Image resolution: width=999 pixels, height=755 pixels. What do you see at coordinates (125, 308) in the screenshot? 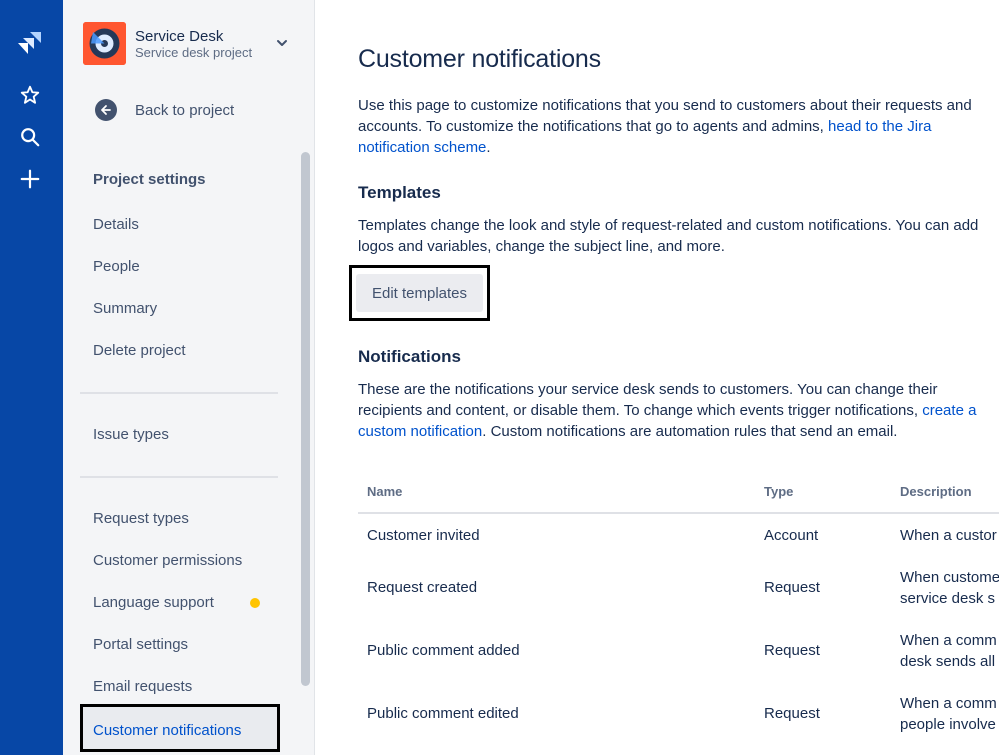
I see `sidebar-item-summary: Summary` at bounding box center [125, 308].